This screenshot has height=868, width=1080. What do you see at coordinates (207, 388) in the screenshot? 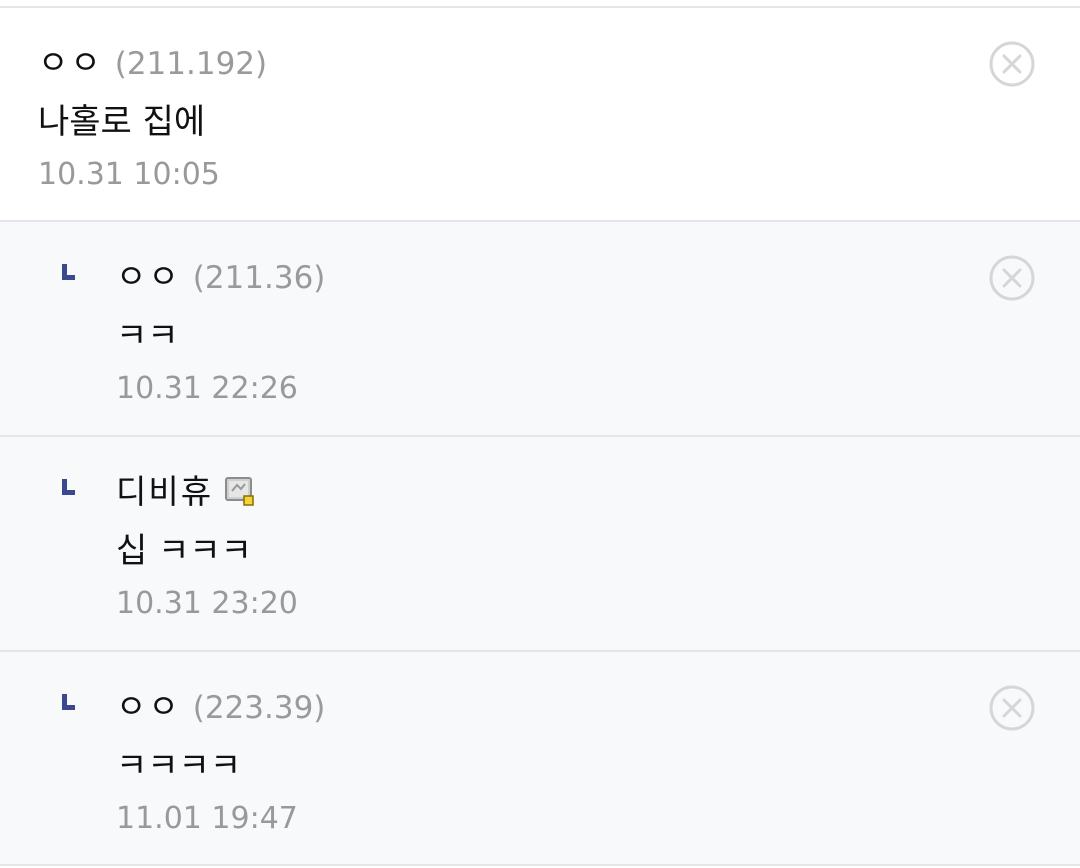
I see `comment-date: 10.31 22:26` at bounding box center [207, 388].